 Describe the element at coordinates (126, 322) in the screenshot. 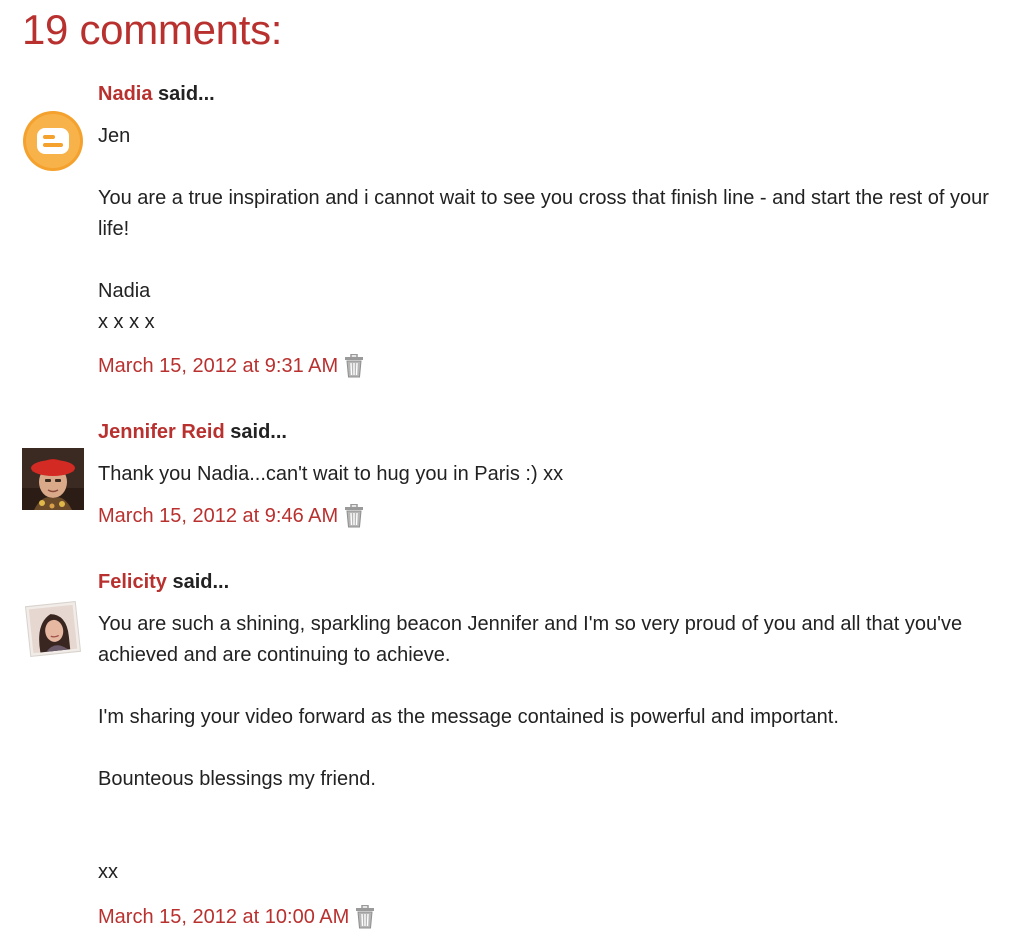

I see `comment-paragraph: x x x x` at that location.